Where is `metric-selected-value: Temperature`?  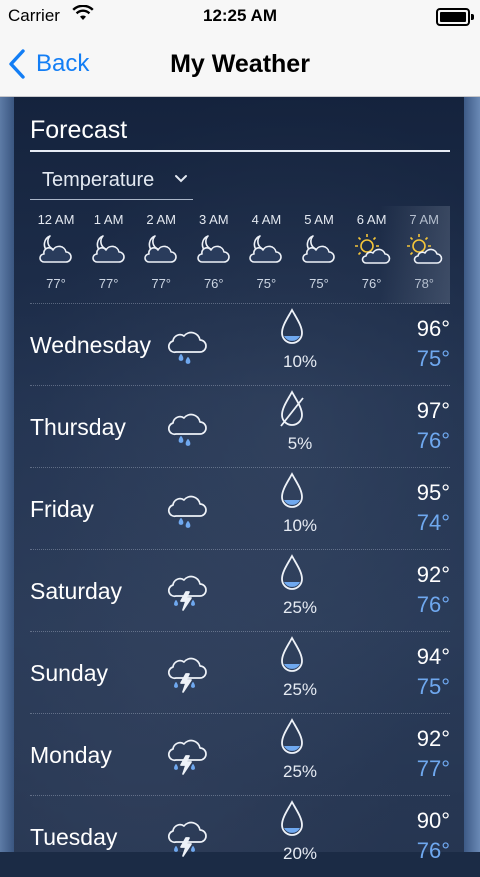
metric-selected-value: Temperature is located at coordinates (98, 180).